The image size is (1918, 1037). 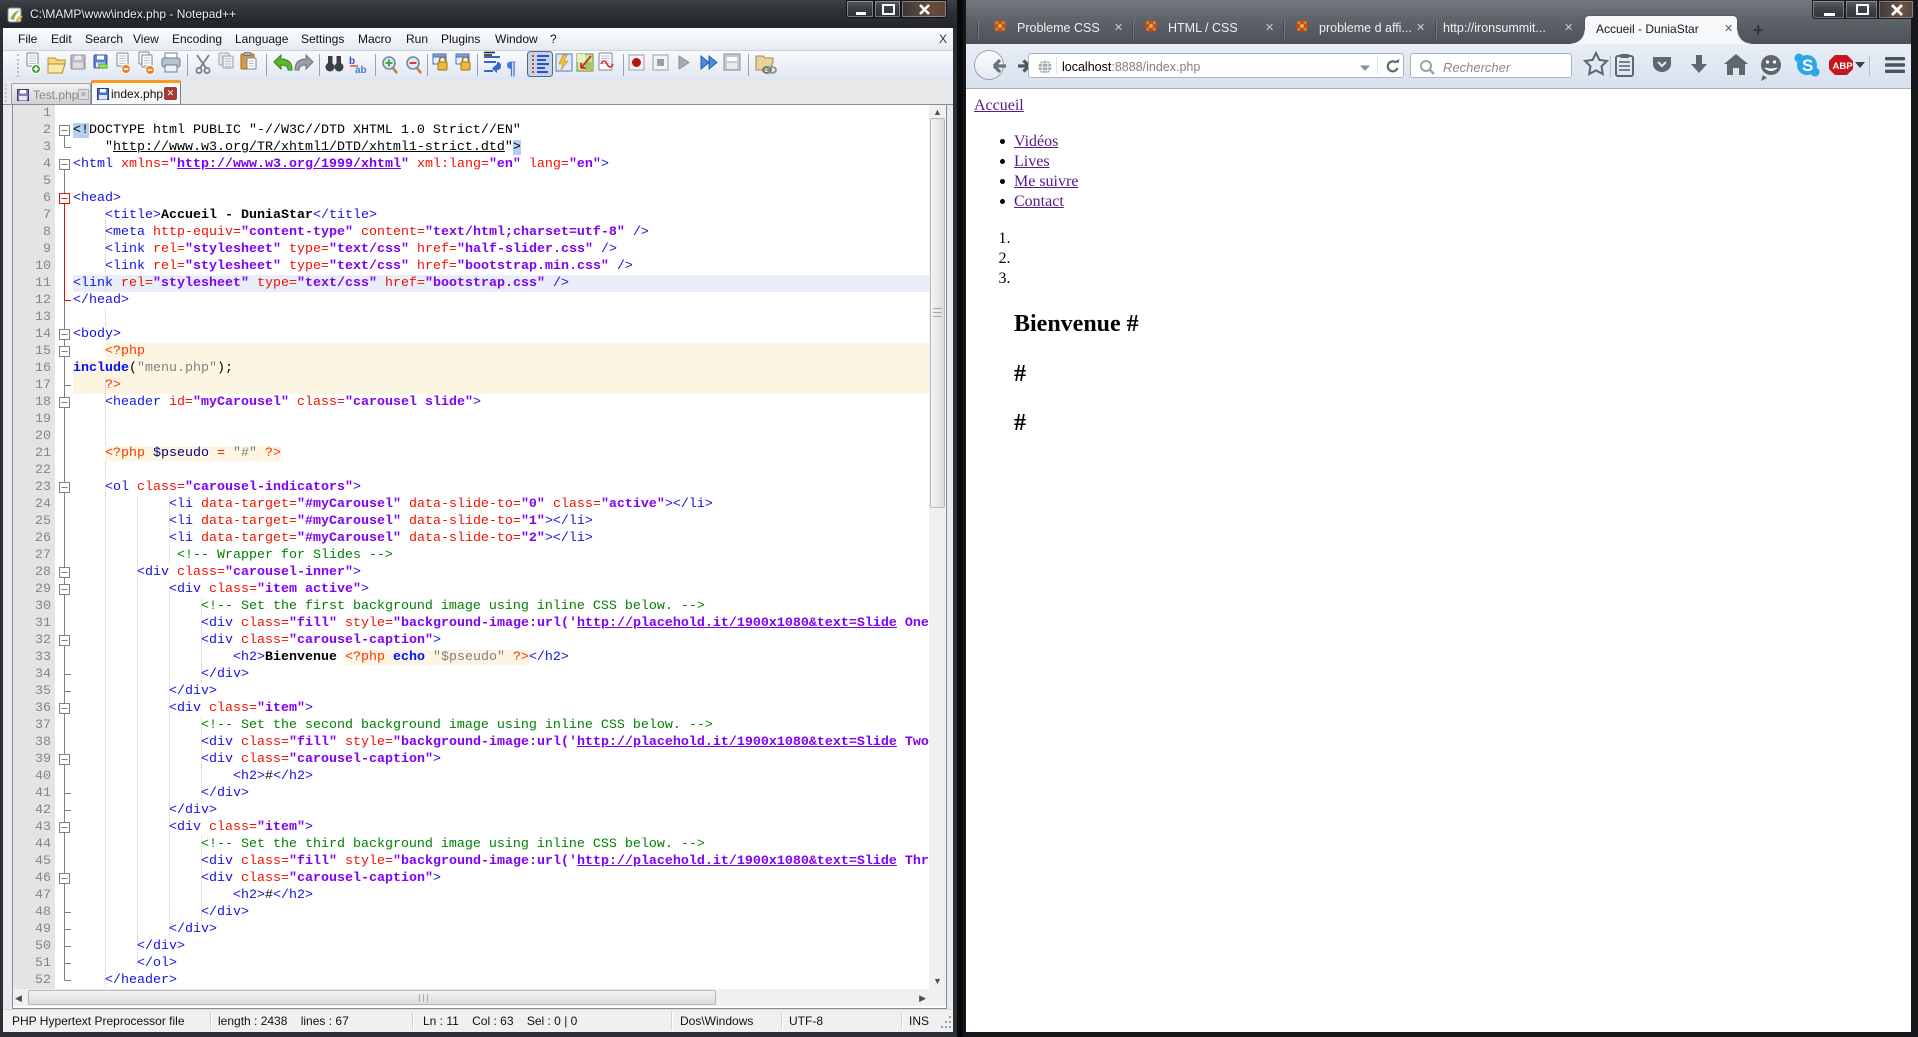 What do you see at coordinates (1807, 65) in the screenshot?
I see `svg-text: S` at bounding box center [1807, 65].